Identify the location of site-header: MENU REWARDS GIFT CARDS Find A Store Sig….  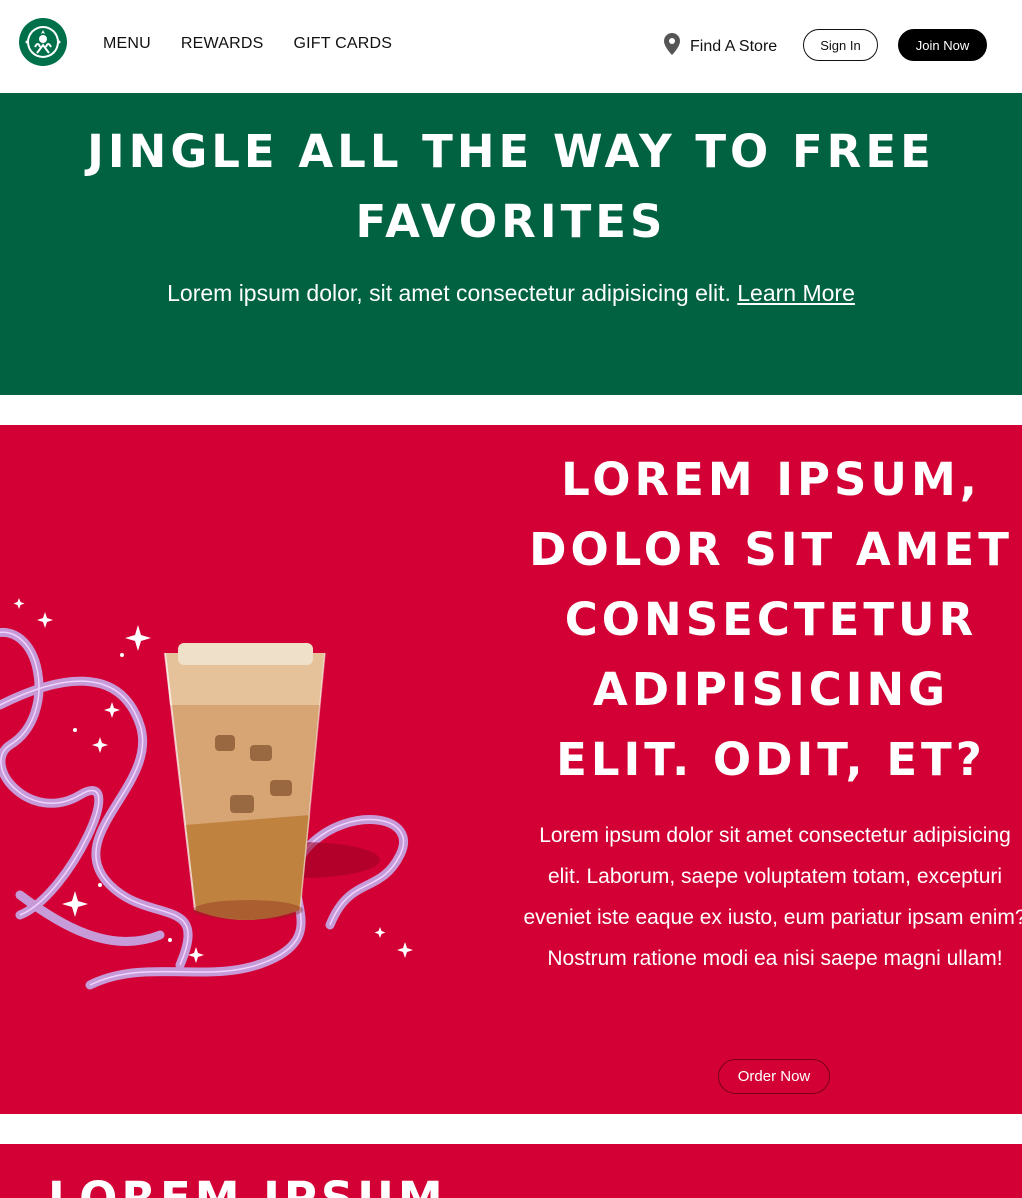
(511, 46).